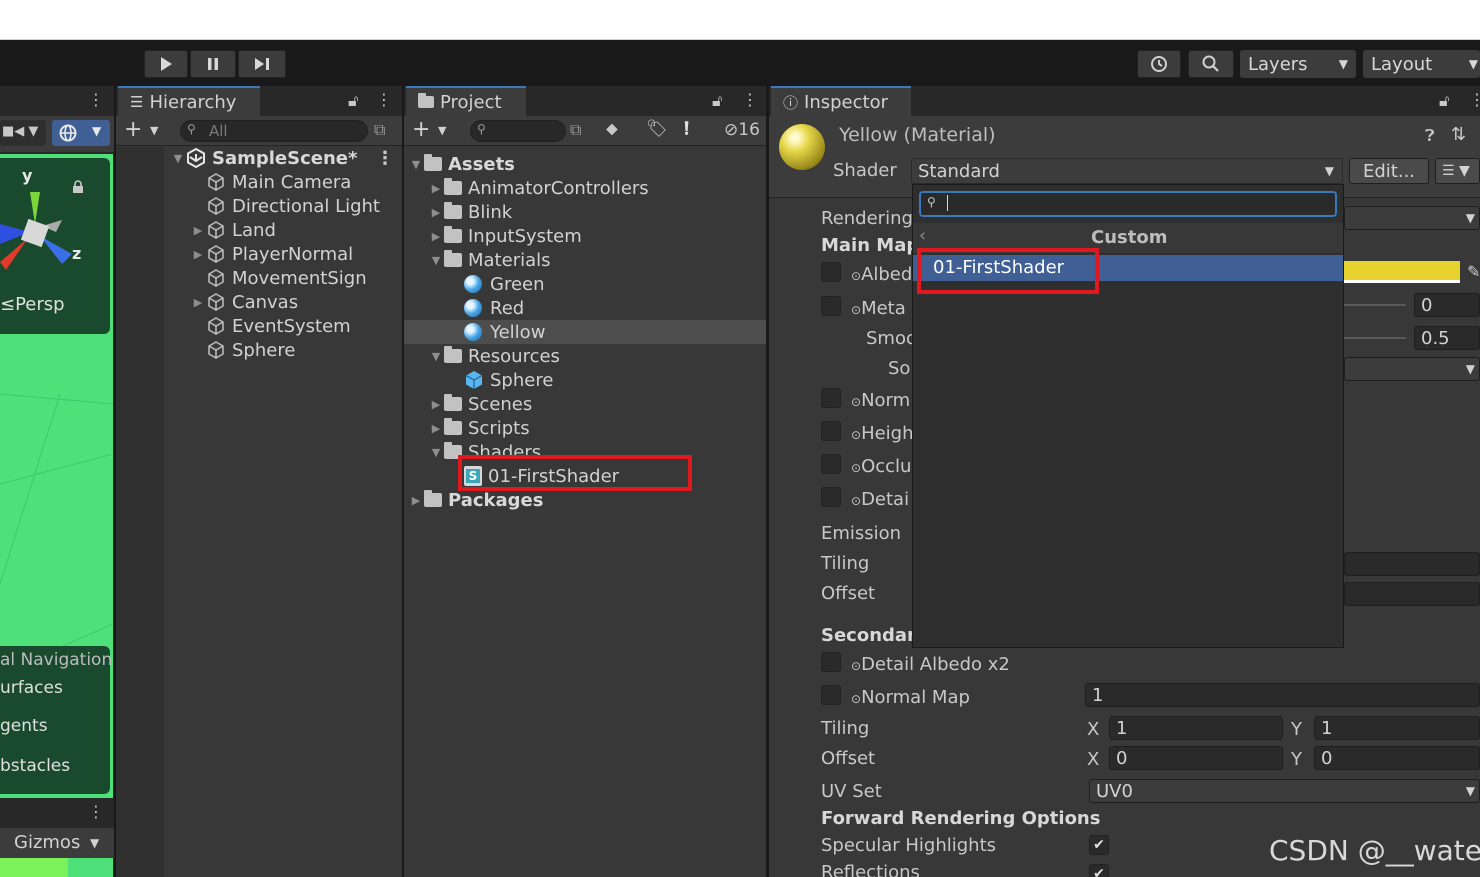 The width and height of the screenshot is (1480, 877). I want to click on hierarchy-item: Directional Light, so click(286, 206).